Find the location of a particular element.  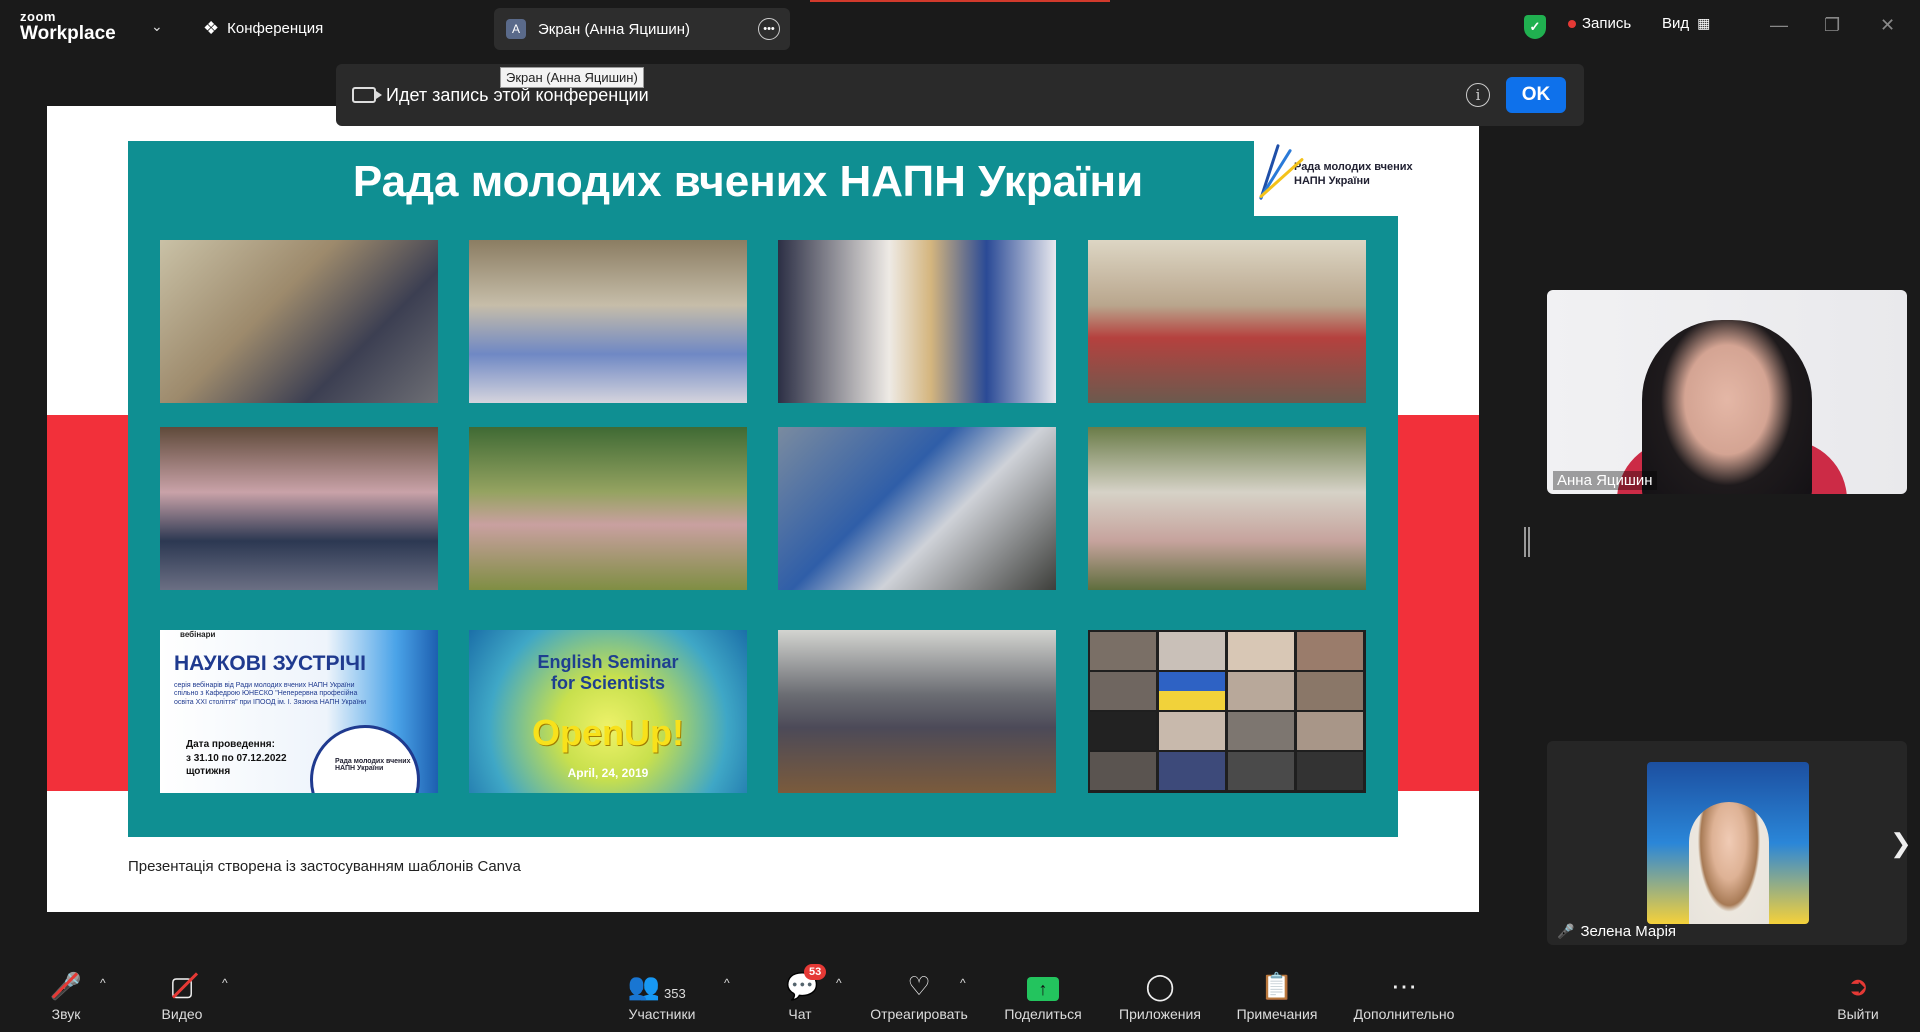

chevron-down-icon: ⌄ is located at coordinates (157, 26).